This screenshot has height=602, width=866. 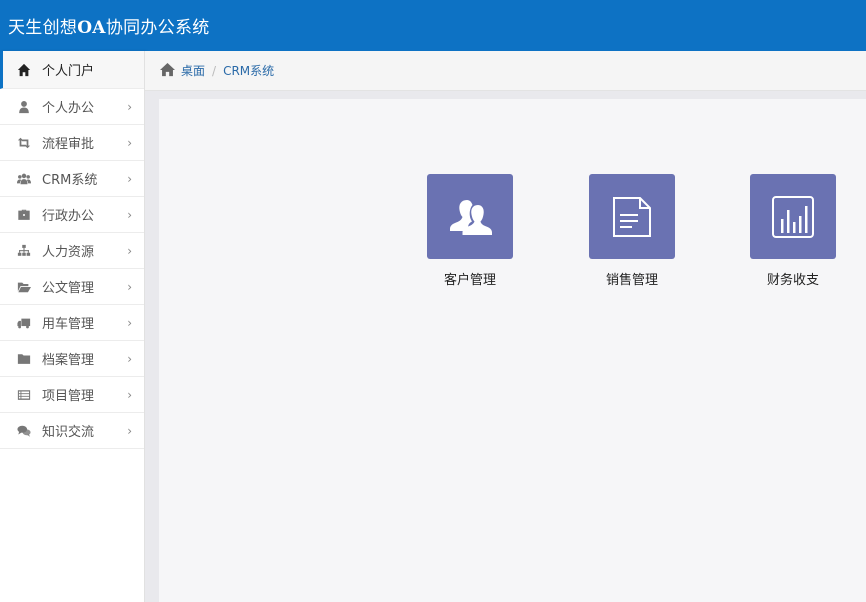 What do you see at coordinates (249, 71) in the screenshot?
I see `breadcrumb-current: CRM系统` at bounding box center [249, 71].